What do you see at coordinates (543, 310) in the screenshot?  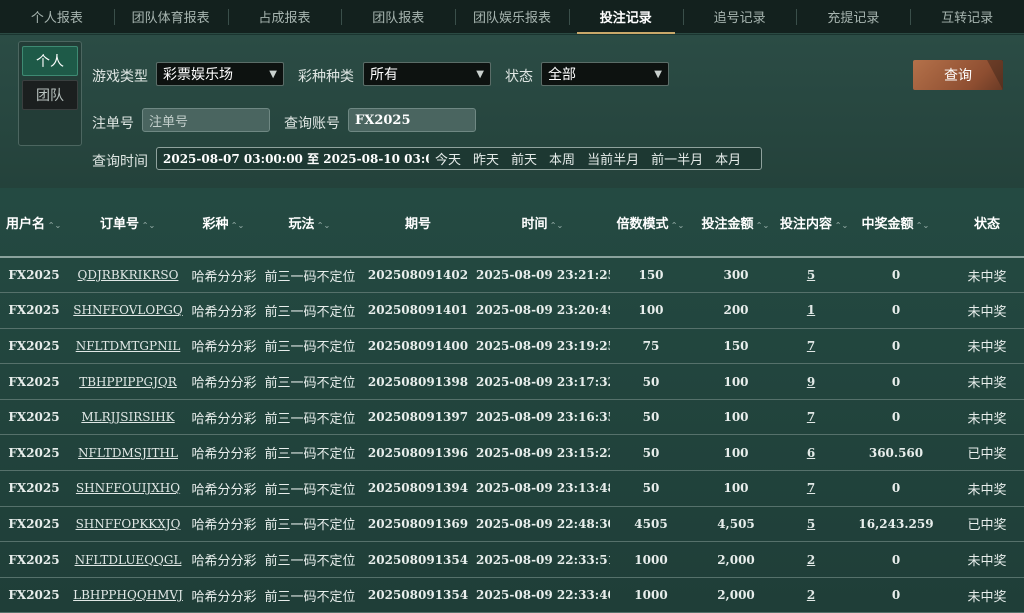 I see `cell-time: 2025-08-09 23:20:49` at bounding box center [543, 310].